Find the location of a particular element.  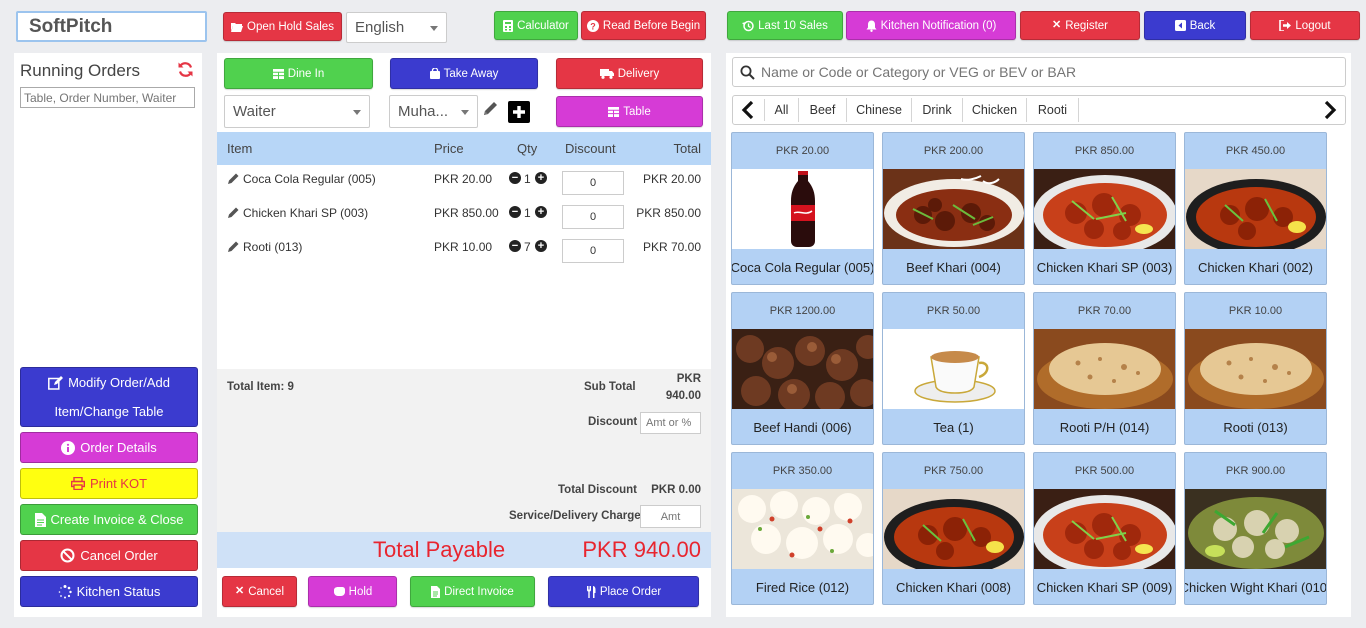

menu-item-card: PKR 350.00 Fired Rice (012) is located at coordinates (802, 528).